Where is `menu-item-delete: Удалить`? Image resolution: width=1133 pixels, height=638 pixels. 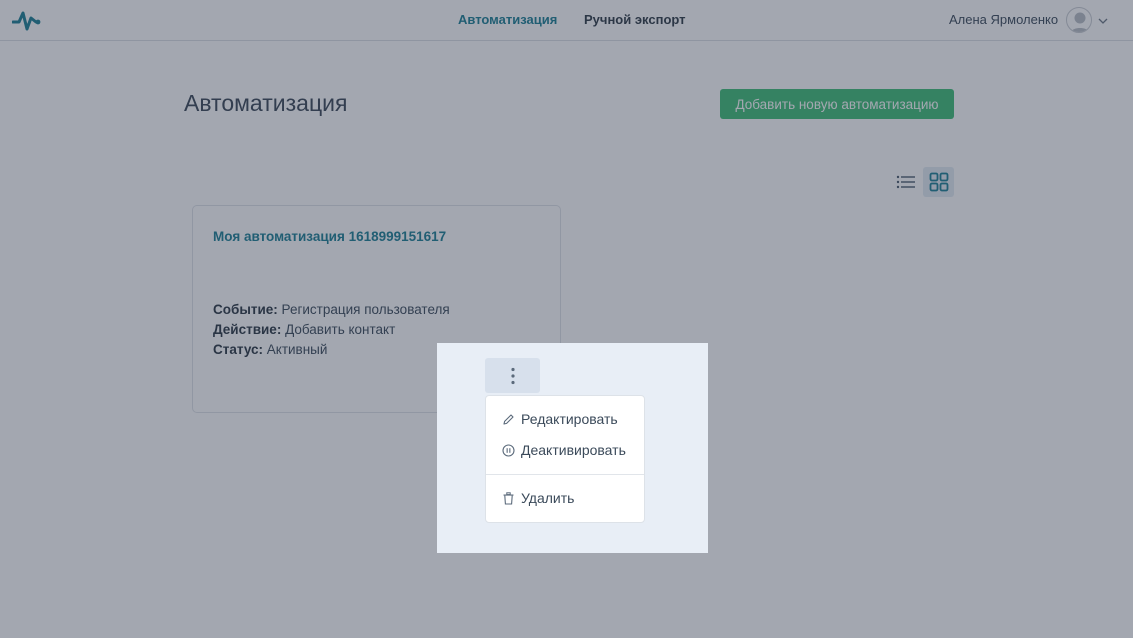 menu-item-delete: Удалить is located at coordinates (566, 498).